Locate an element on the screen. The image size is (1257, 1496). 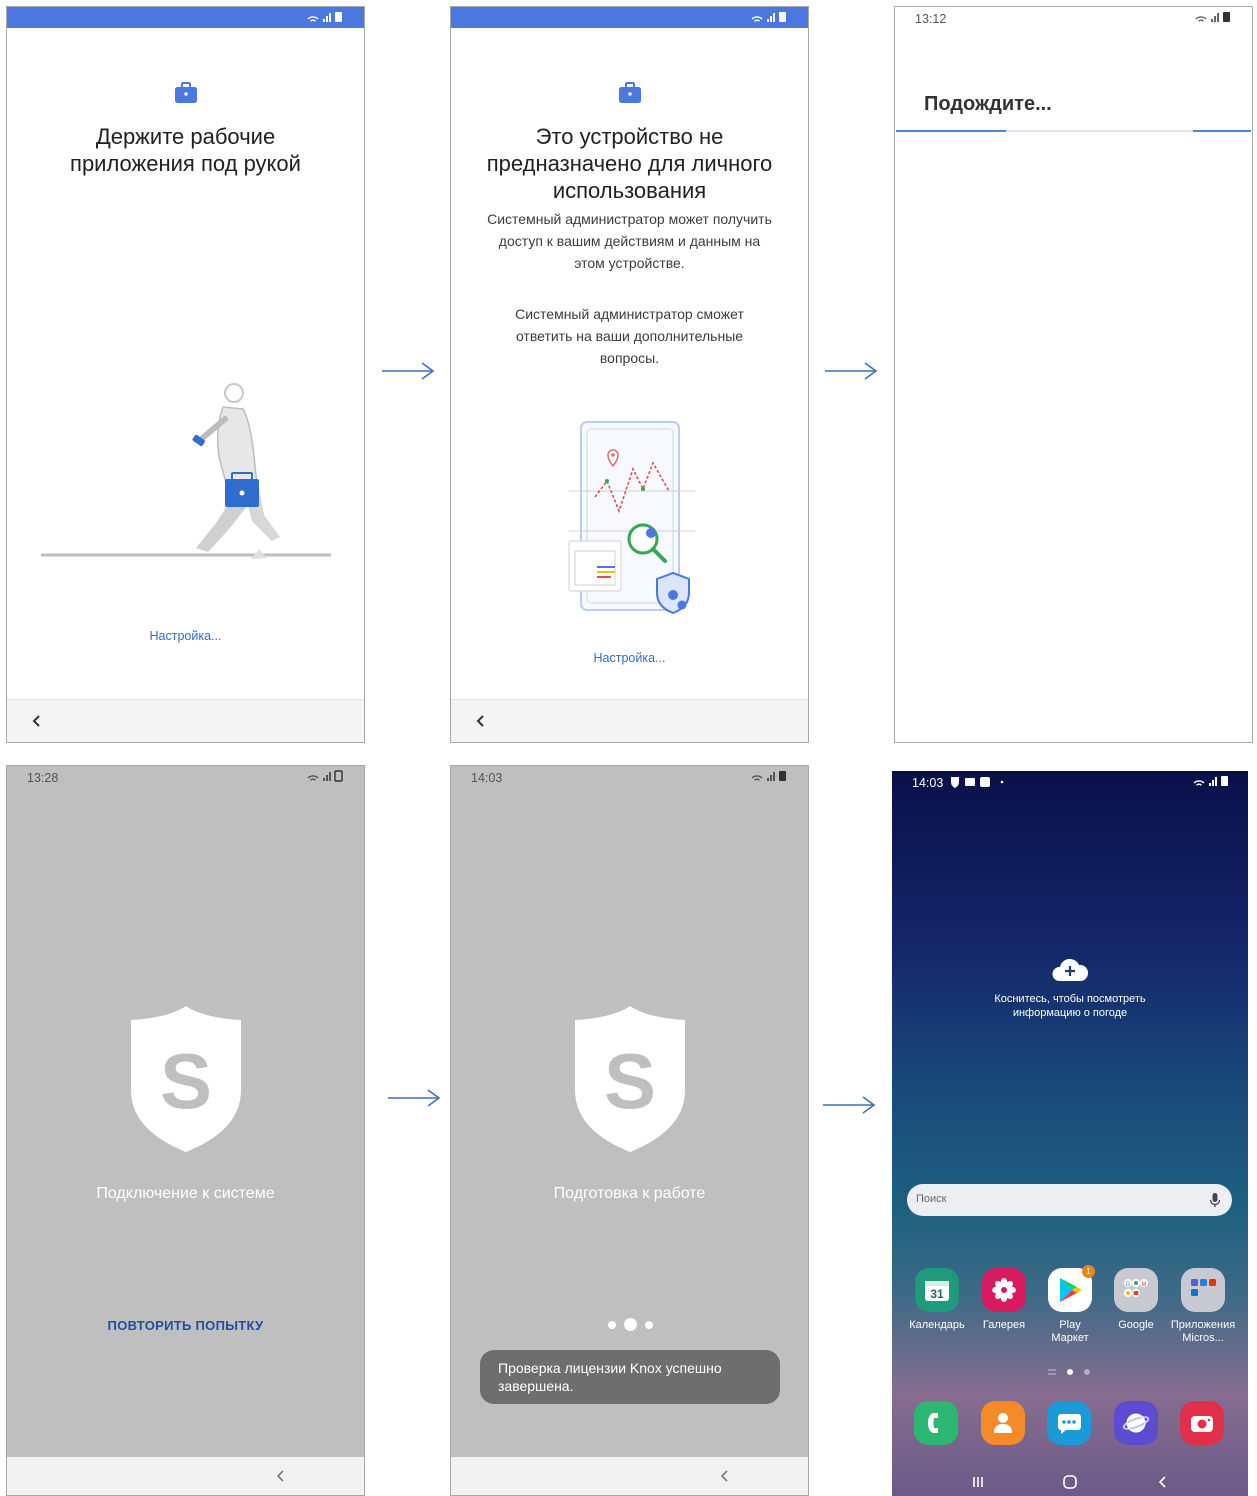
page-indicator is located at coordinates (1069, 1372).